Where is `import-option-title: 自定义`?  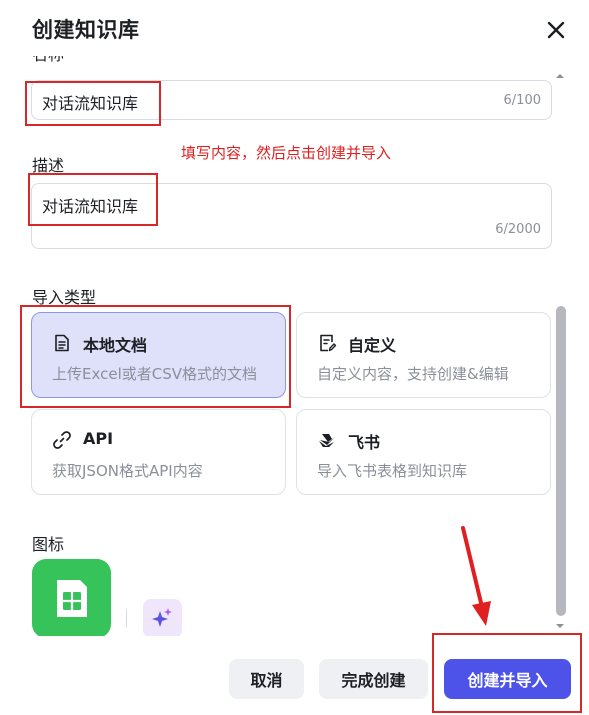 import-option-title: 自定义 is located at coordinates (372, 345).